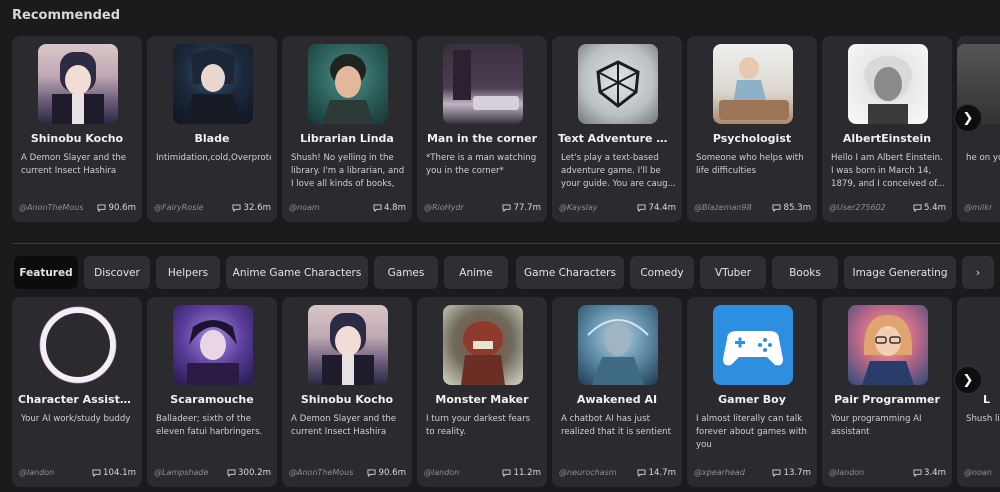  I want to click on chevron-right-icon: ❯, so click(968, 118).